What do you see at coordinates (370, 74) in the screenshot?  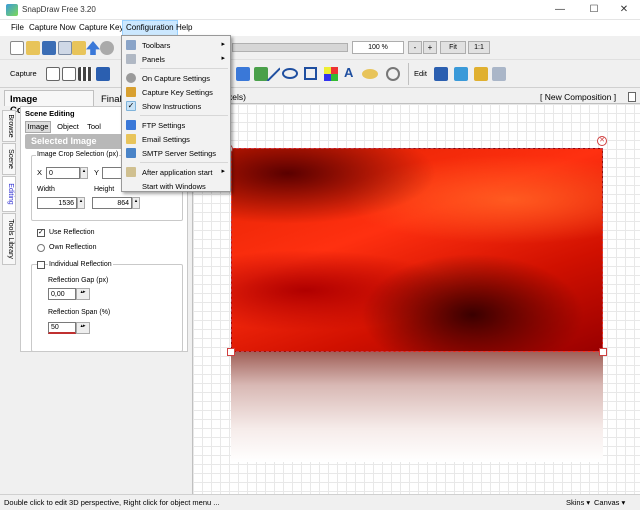 I see `callout-tool-icon` at bounding box center [370, 74].